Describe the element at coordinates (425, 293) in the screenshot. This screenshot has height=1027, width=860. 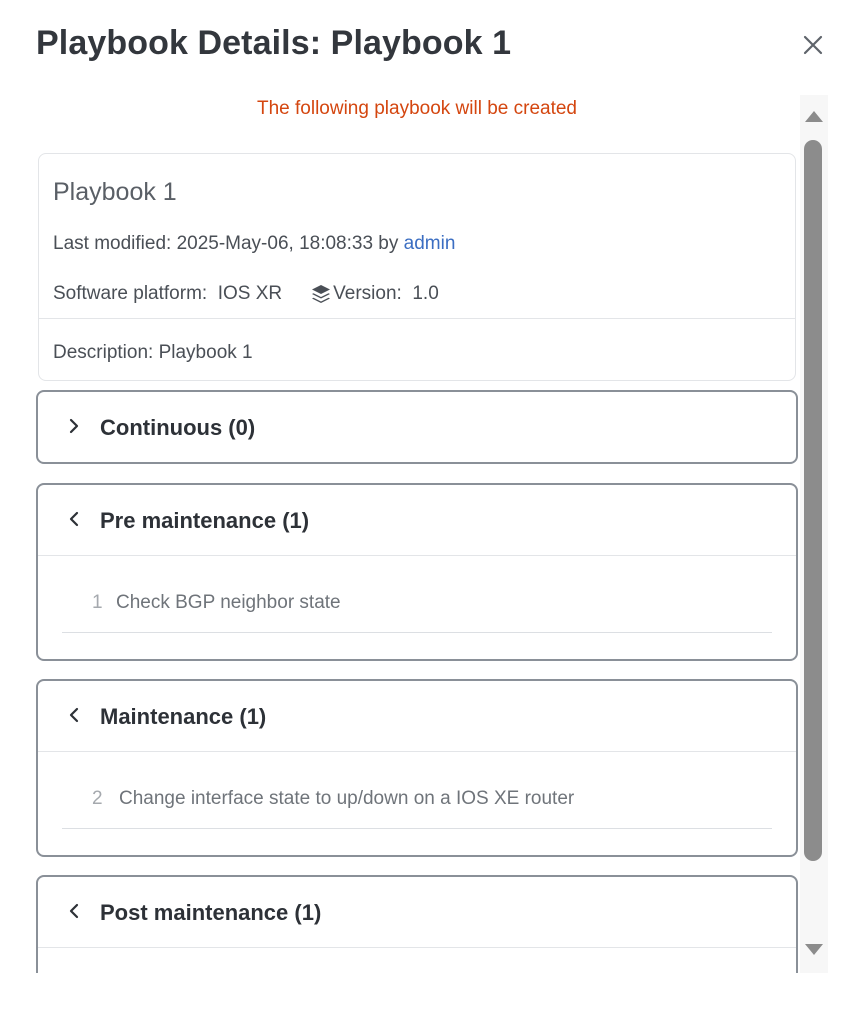
I see `version-value: 1.0` at that location.